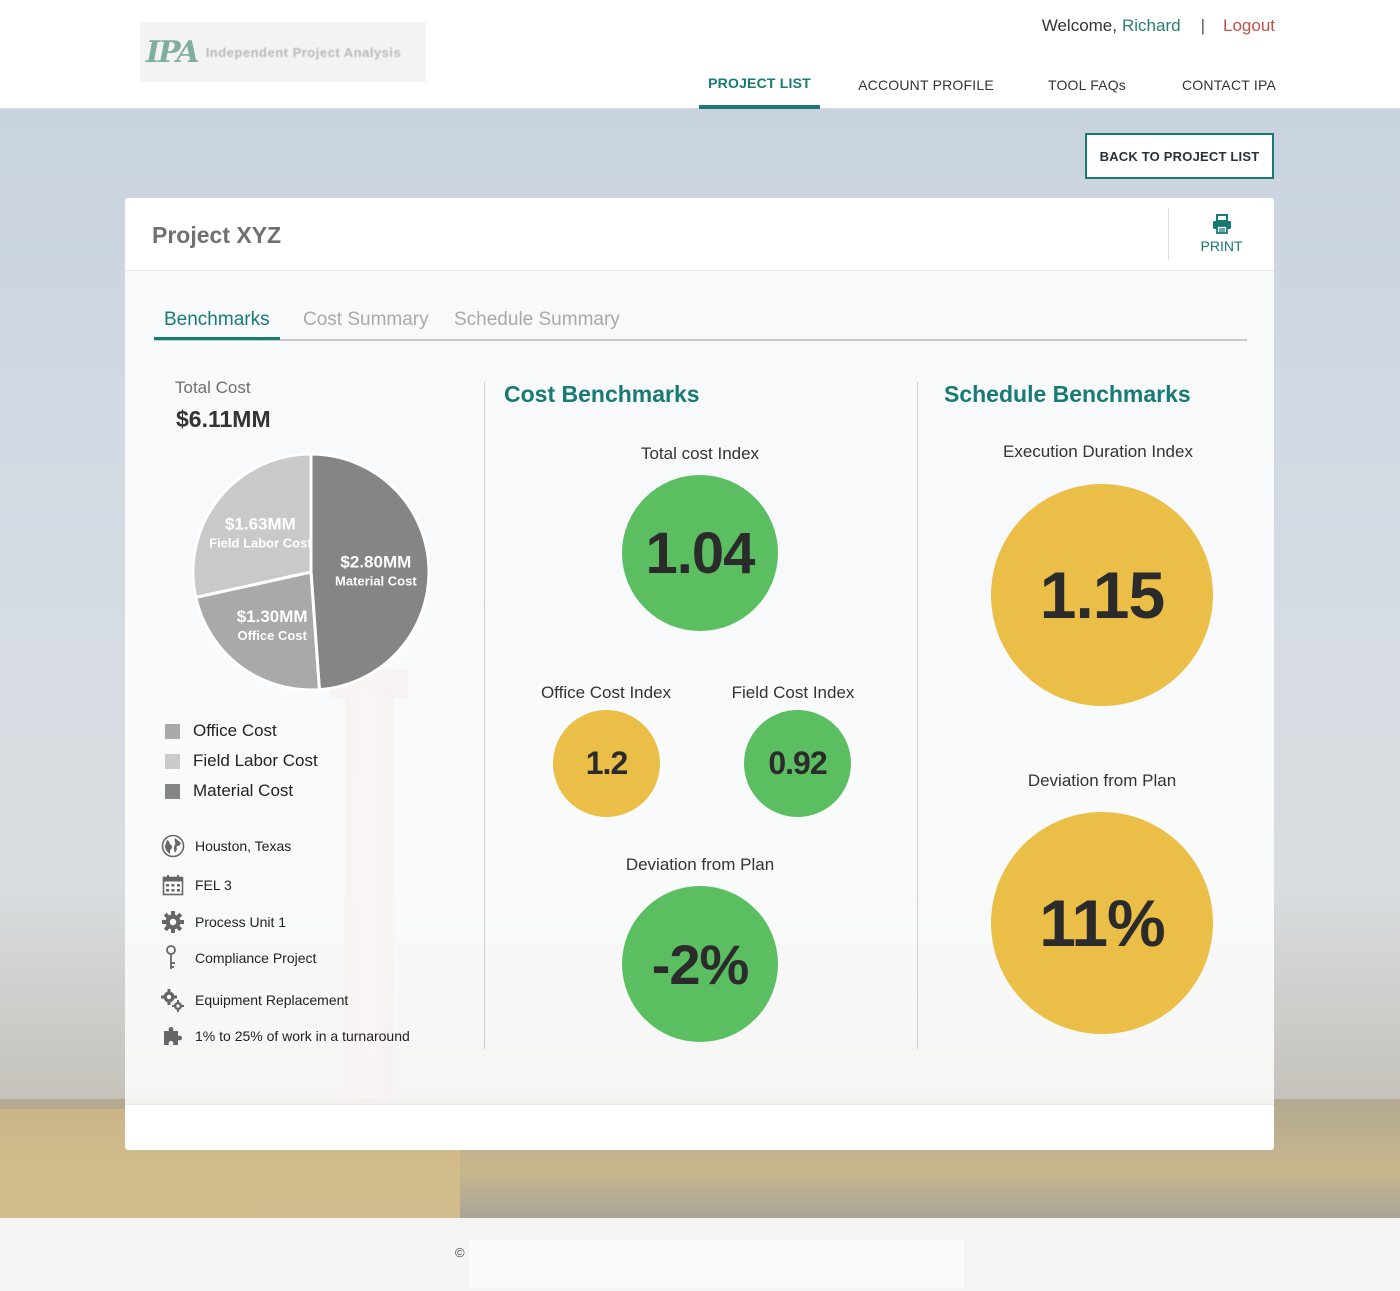 The image size is (1400, 1291). I want to click on tab-schedule-summary: Schedule Summary, so click(537, 320).